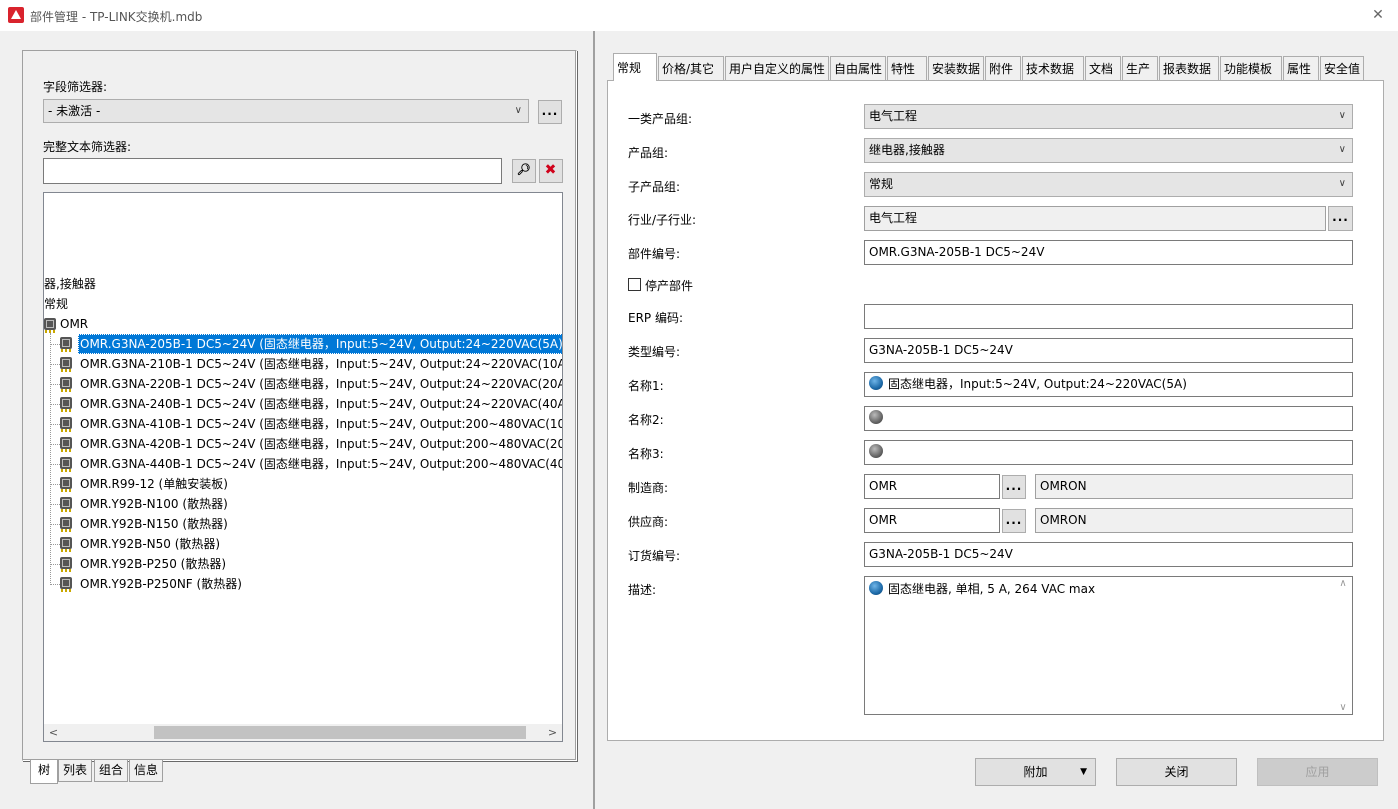 This screenshot has width=1398, height=809. What do you see at coordinates (881, 184) in the screenshot?
I see `sub-group-value: 常规` at bounding box center [881, 184].